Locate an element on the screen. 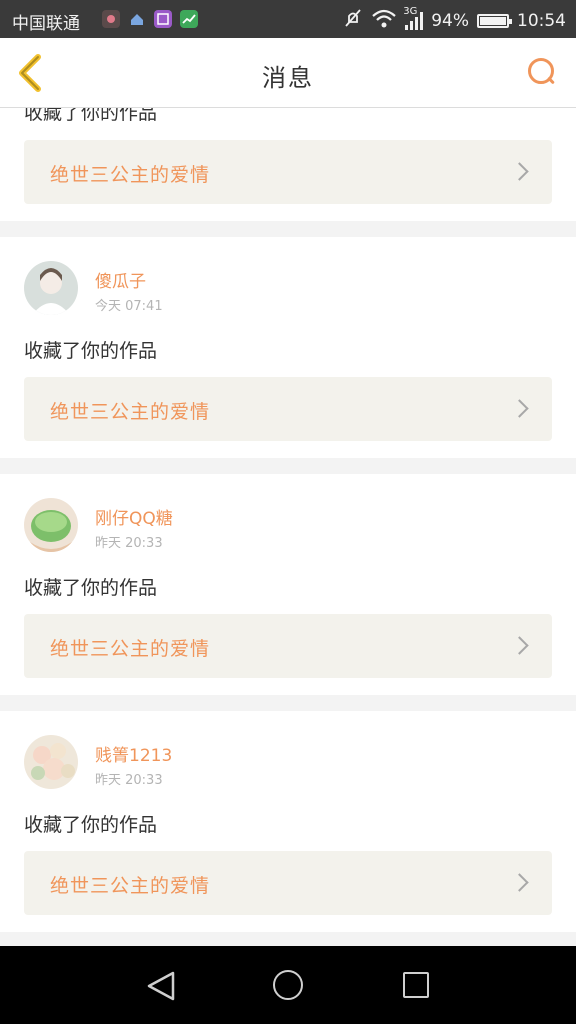 This screenshot has height=1024, width=576. system-nav-bar is located at coordinates (288, 985).